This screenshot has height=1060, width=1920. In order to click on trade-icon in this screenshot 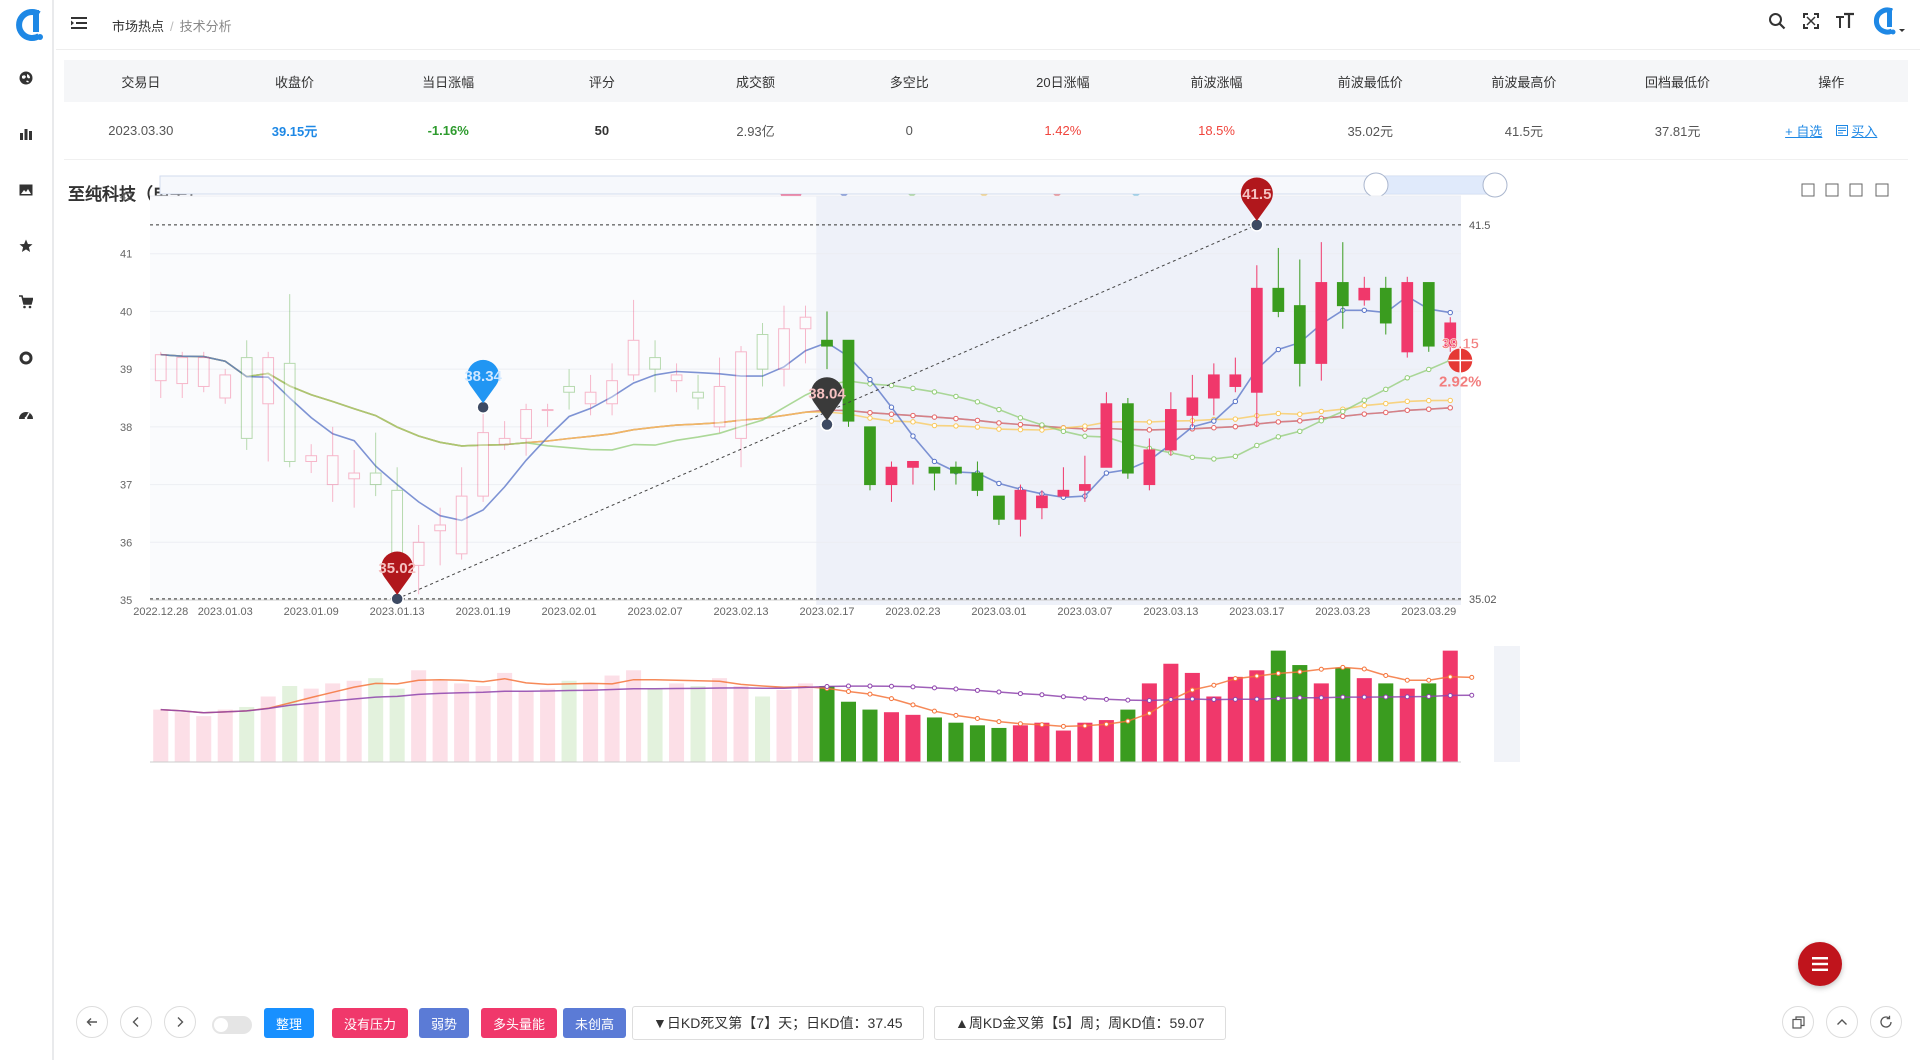, I will do `click(1842, 130)`.